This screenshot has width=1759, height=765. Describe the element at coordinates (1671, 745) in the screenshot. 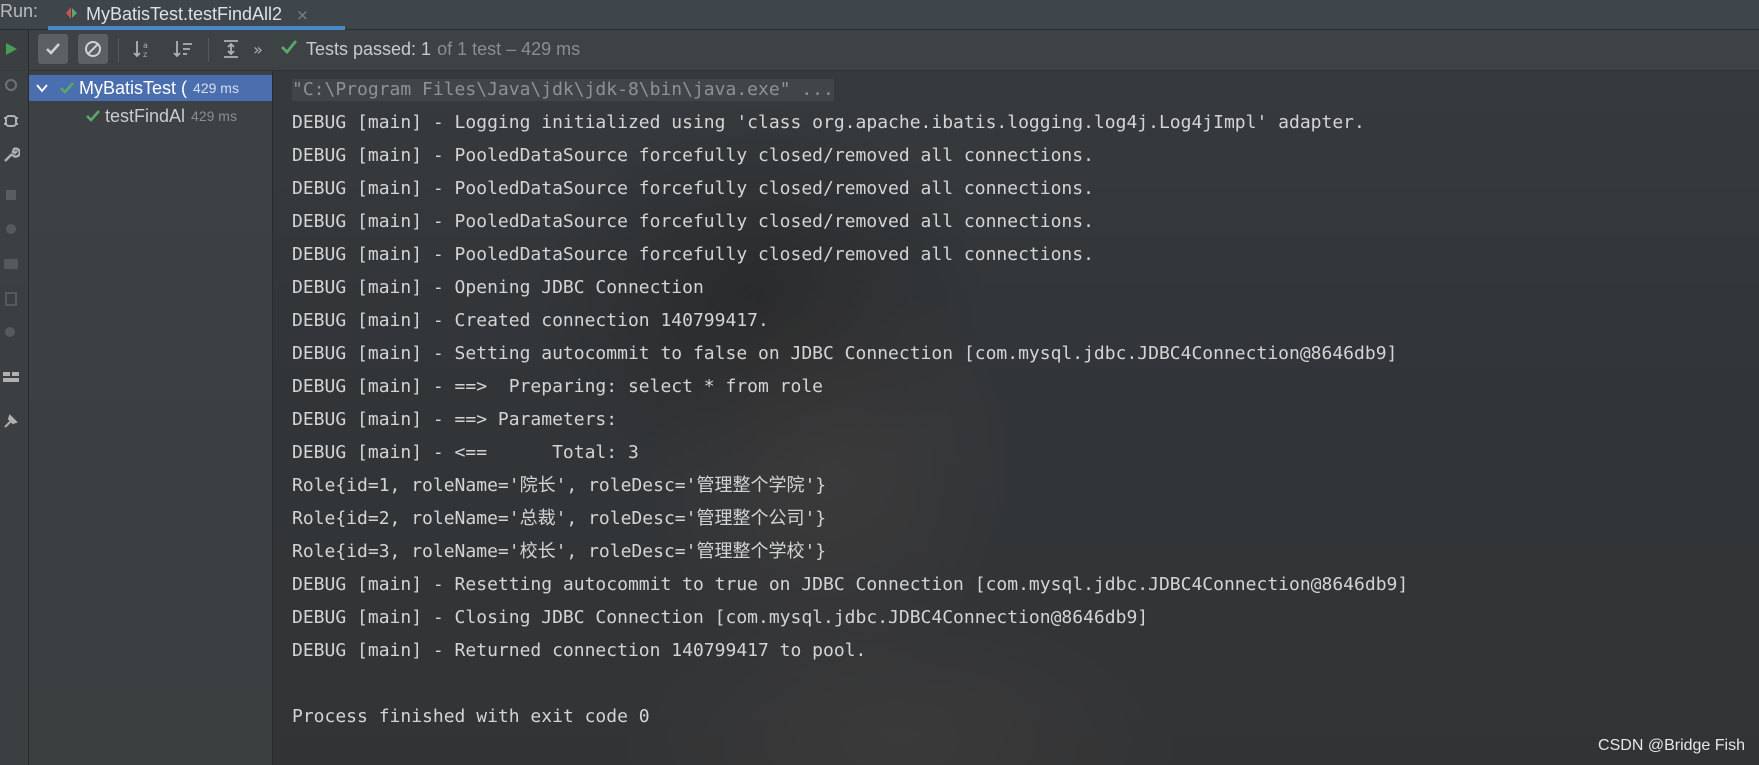

I see `watermark: CSDN @Bridge Fish` at that location.